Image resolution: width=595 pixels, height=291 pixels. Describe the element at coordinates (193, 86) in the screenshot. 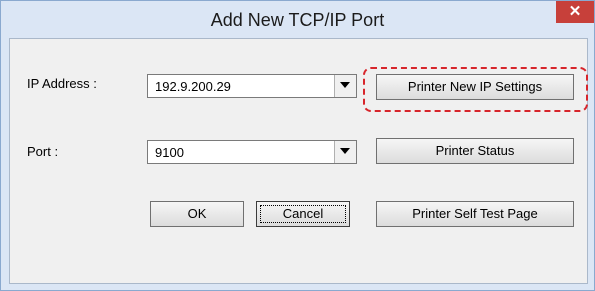

I see `ip-address-value: 192.9.200.29` at that location.